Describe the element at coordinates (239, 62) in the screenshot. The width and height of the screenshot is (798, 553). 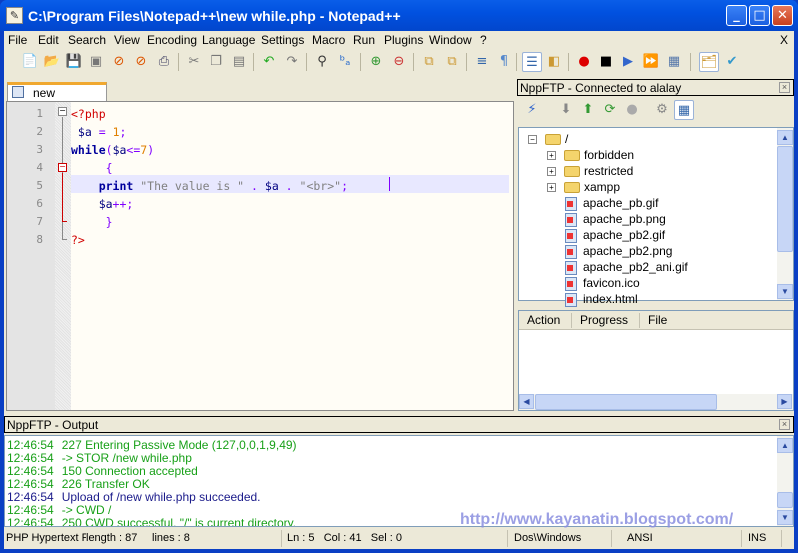
I see `paste-icon: ▤` at that location.